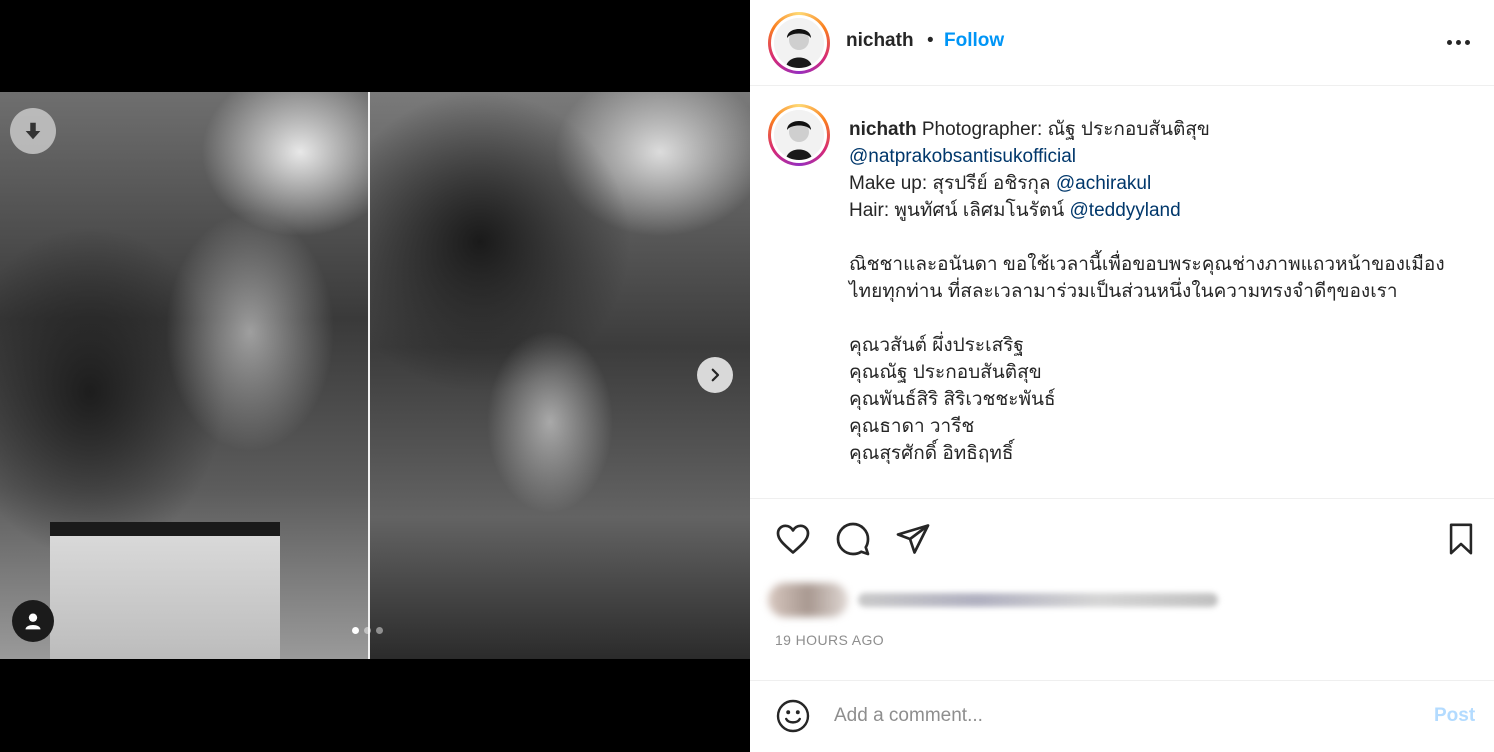  What do you see at coordinates (931, 453) in the screenshot?
I see `caption-name: คุณสุรศักดิ์ อิทธิฤทธิ์` at bounding box center [931, 453].